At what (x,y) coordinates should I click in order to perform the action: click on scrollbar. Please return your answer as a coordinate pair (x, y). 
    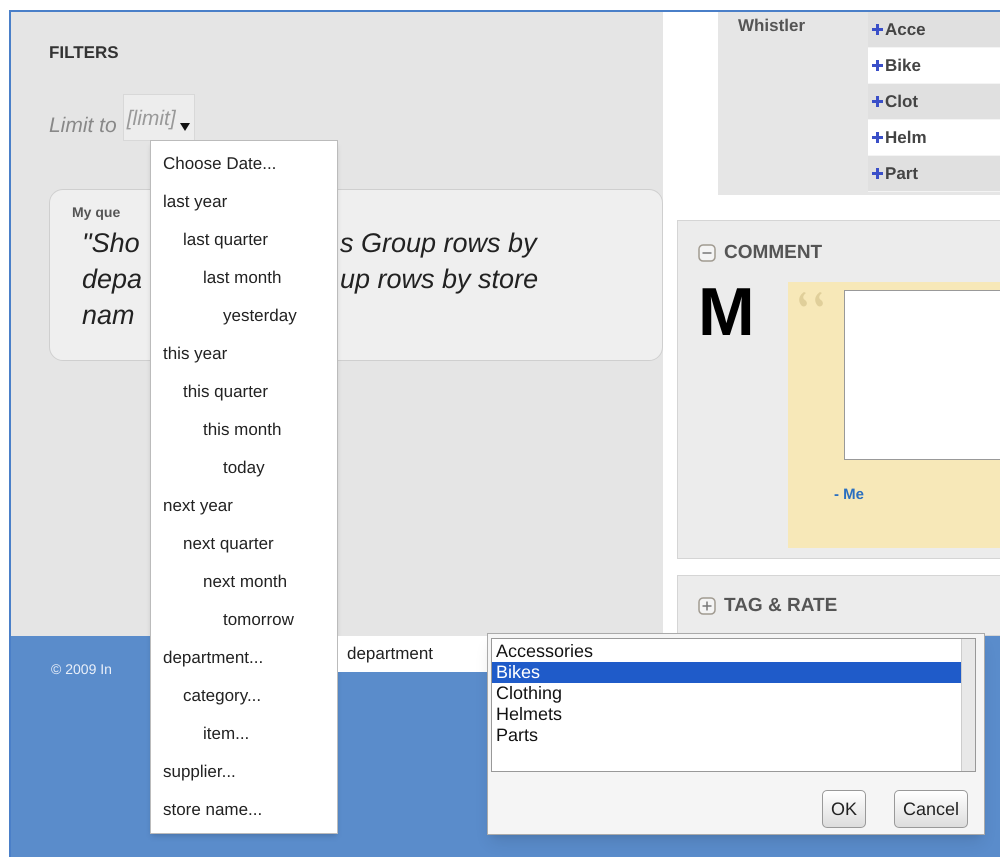
    Looking at the image, I should click on (968, 705).